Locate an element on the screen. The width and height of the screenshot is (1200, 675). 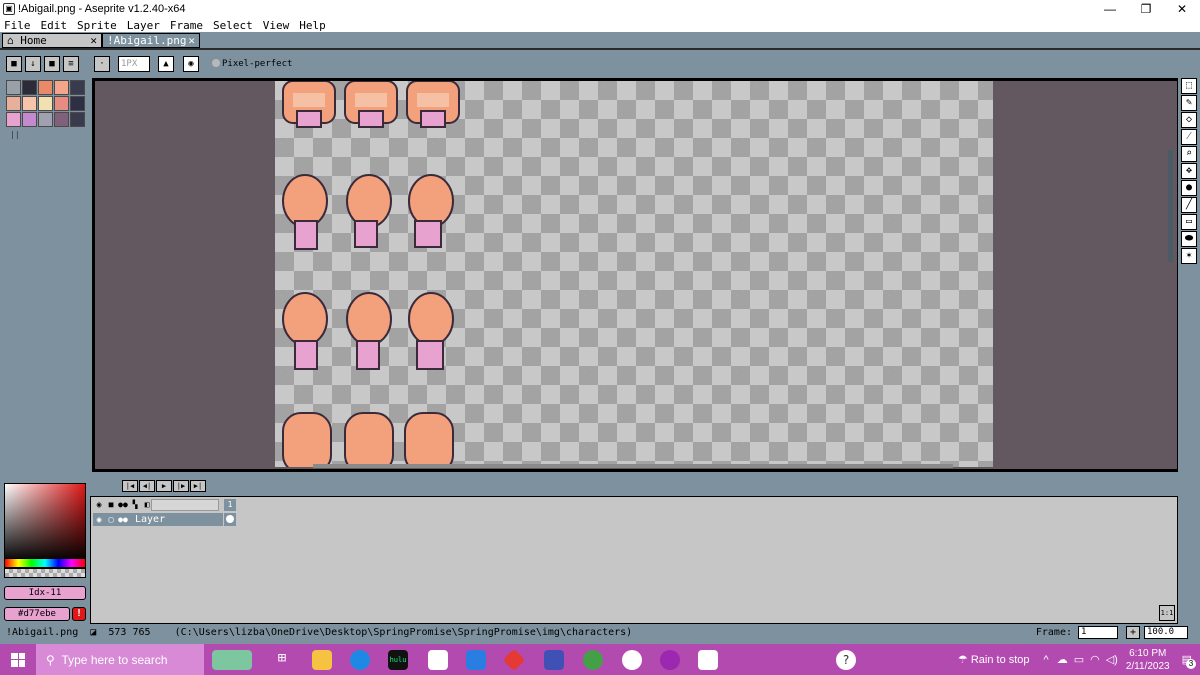
menu-view: View is located at coordinates (276, 25).